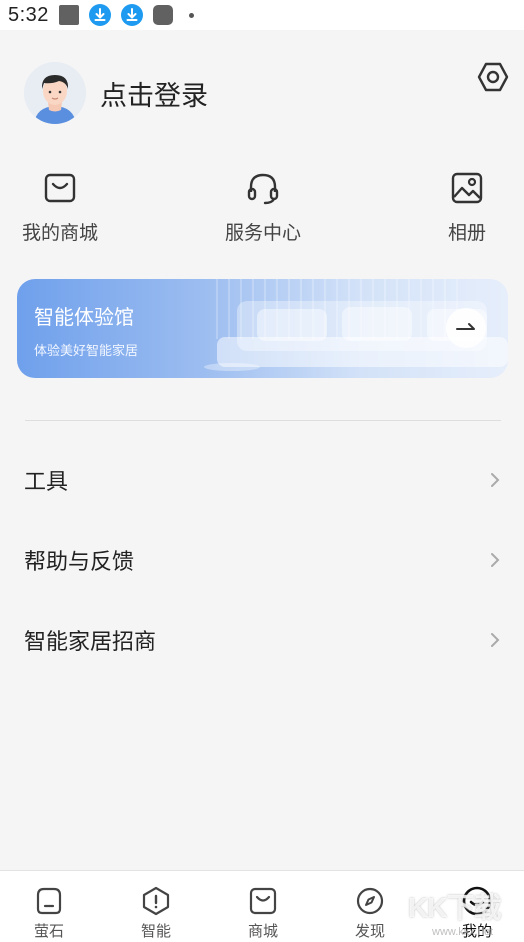 The image size is (524, 942). I want to click on banner-arrow-button, so click(466, 328).